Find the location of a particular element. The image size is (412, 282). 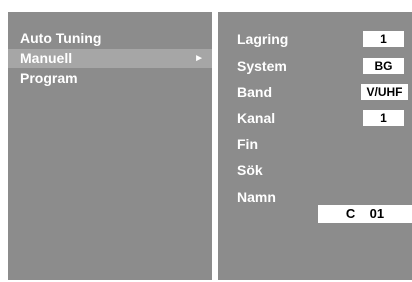

fin-label: Fin is located at coordinates (247, 144).